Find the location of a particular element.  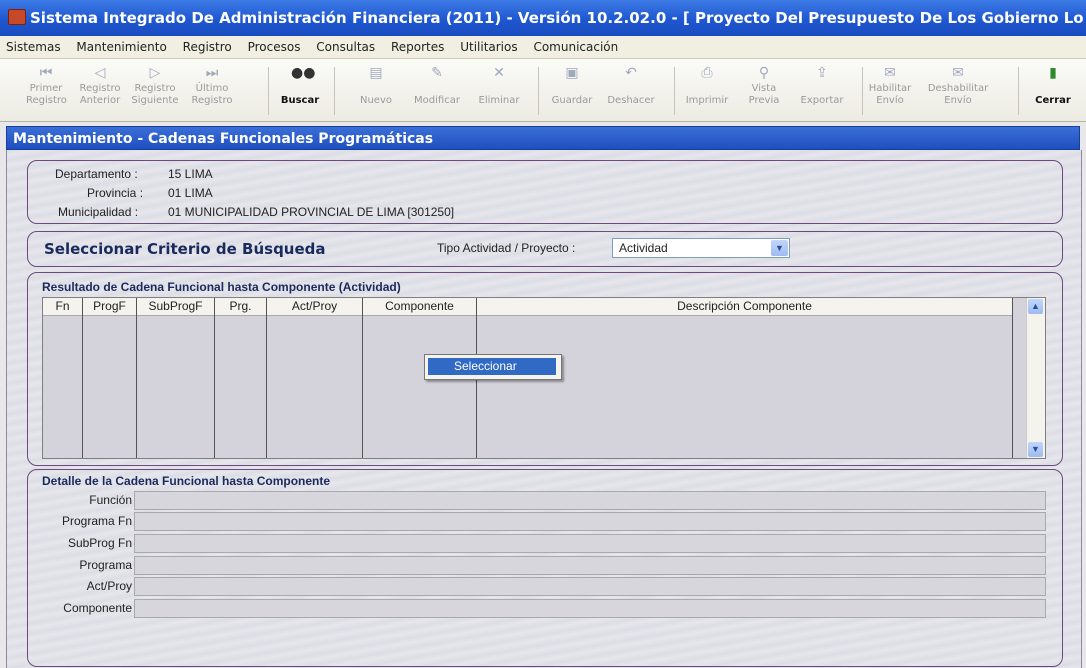

context-menu-seleccionar: Seleccionar is located at coordinates (492, 366).